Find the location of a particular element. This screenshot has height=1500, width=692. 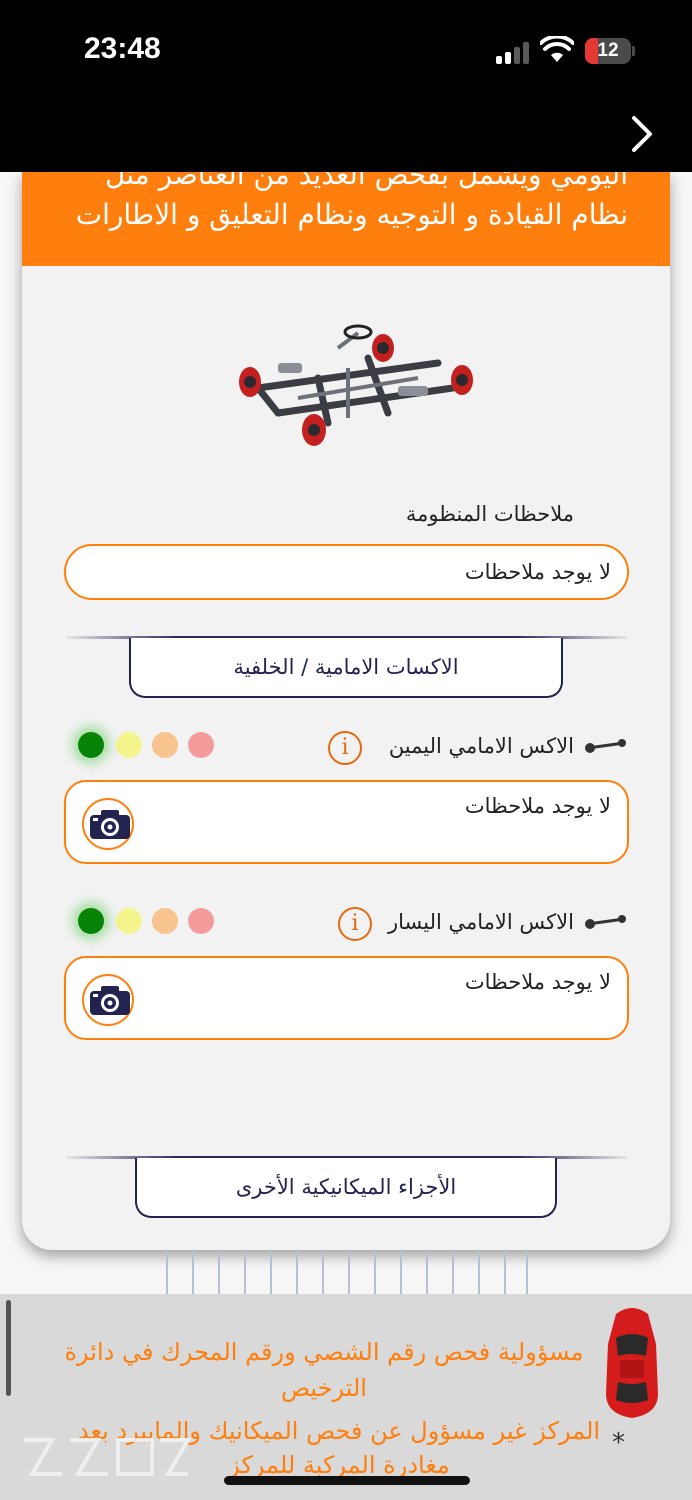

item-note-front-left: لا يوجد ملاحظات is located at coordinates (346, 998).